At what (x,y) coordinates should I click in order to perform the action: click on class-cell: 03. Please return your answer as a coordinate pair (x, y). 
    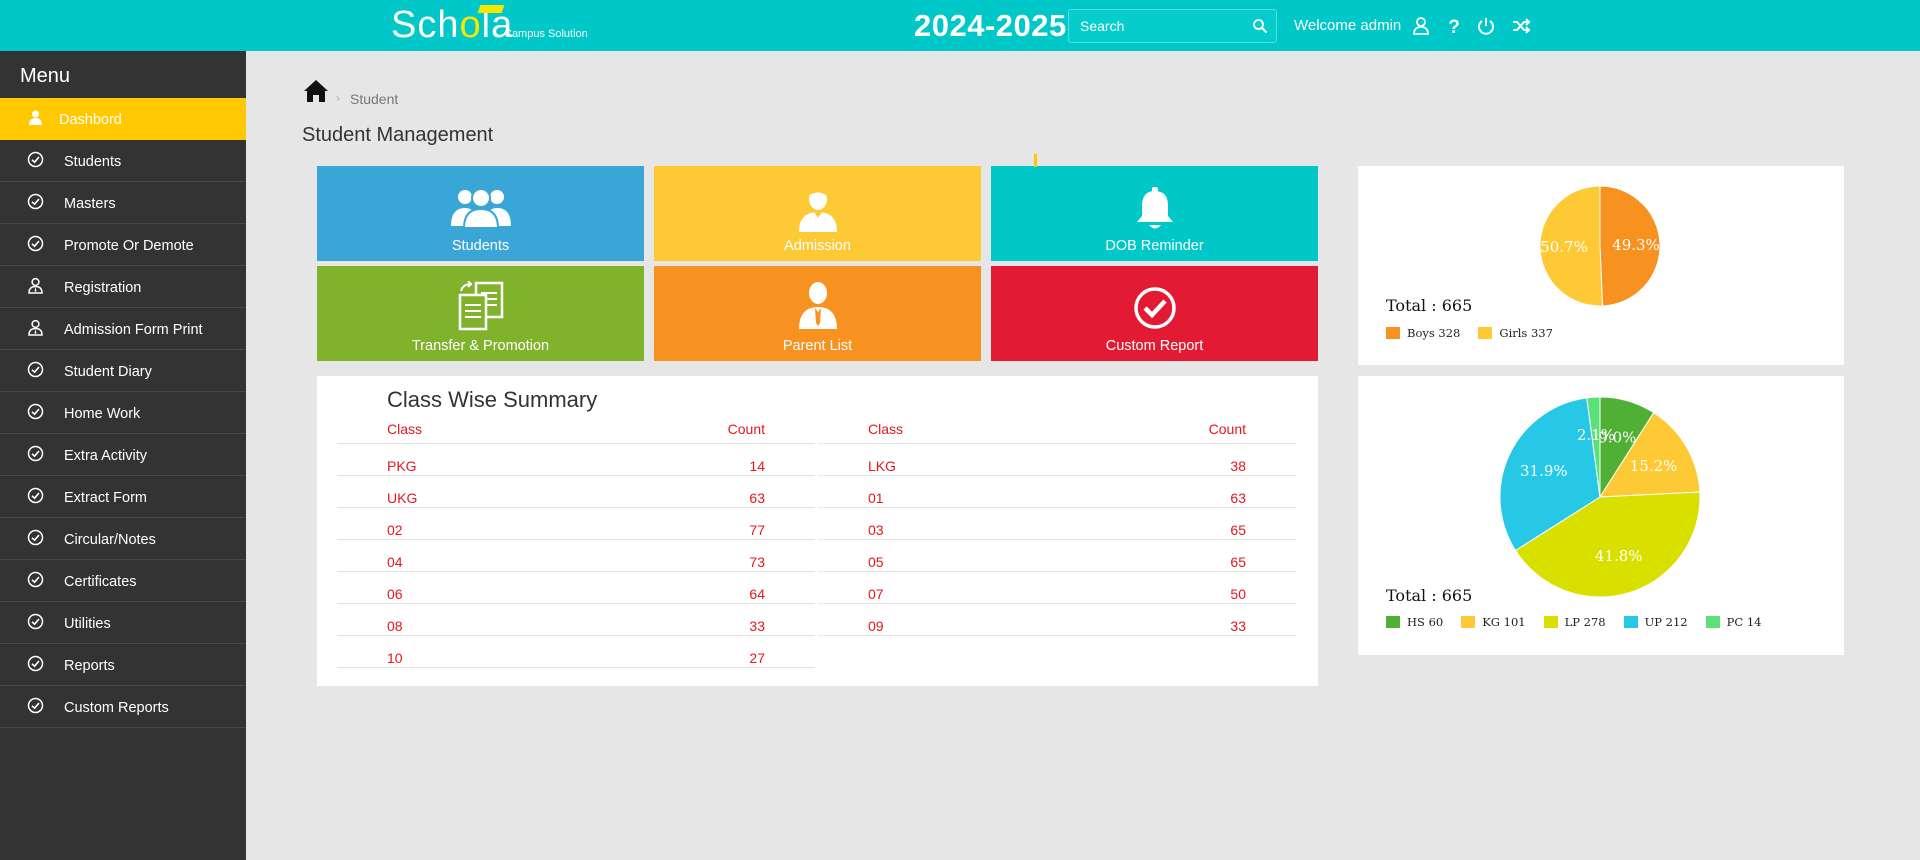
    Looking at the image, I should click on (876, 530).